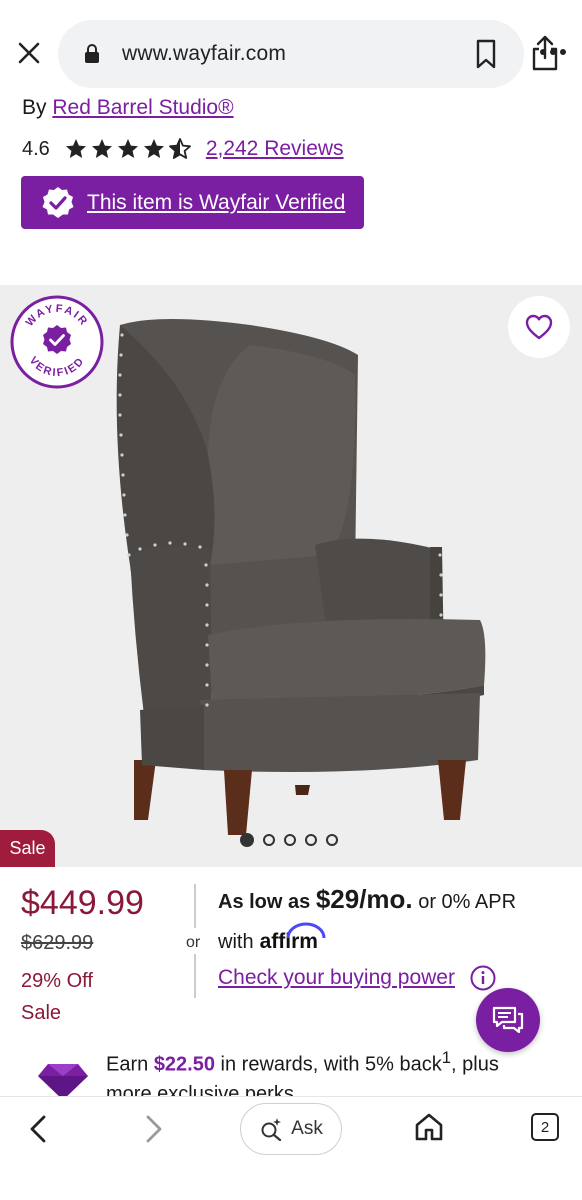  What do you see at coordinates (364, 899) in the screenshot?
I see `financing-monthly: $29/mo.` at bounding box center [364, 899].